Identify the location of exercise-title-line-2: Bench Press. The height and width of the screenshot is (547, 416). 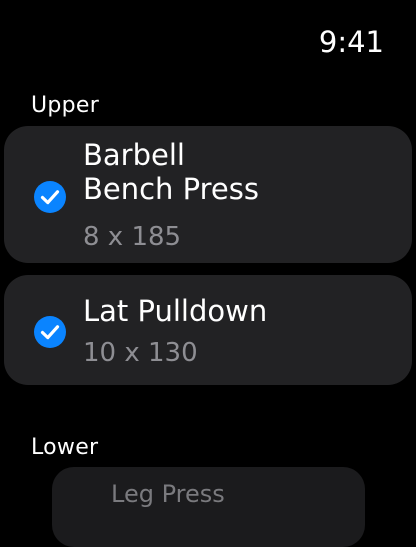
(171, 189).